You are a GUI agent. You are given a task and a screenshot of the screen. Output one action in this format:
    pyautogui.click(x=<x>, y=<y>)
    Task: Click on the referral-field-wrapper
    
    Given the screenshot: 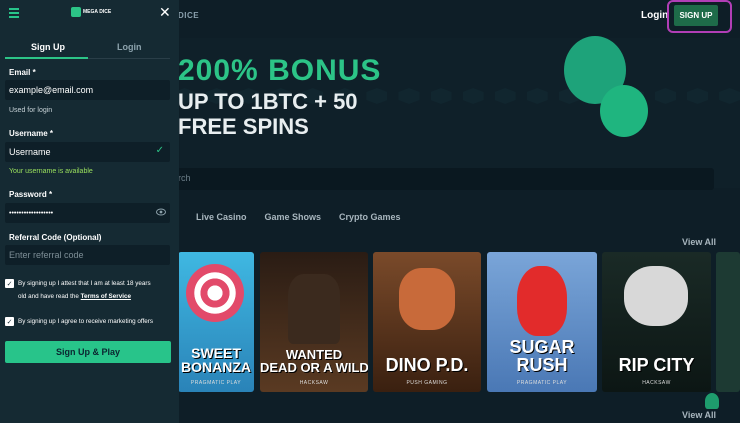 What is the action you would take?
    pyautogui.click(x=87, y=255)
    